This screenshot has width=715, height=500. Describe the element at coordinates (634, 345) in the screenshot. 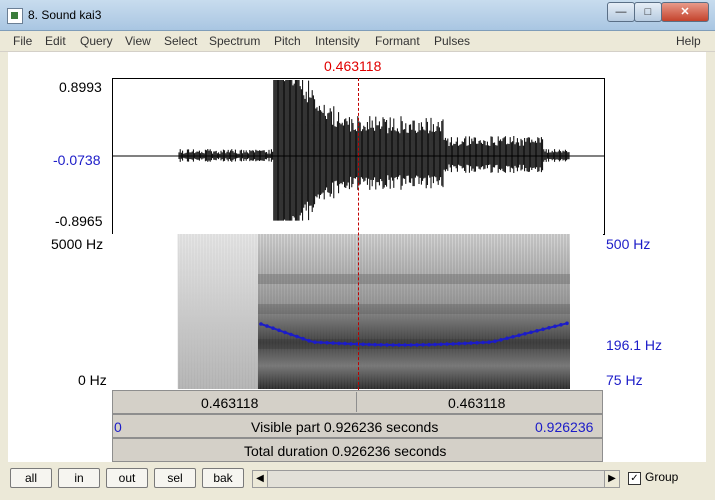

I see `pitch-axis-value: 196.1 Hz` at that location.